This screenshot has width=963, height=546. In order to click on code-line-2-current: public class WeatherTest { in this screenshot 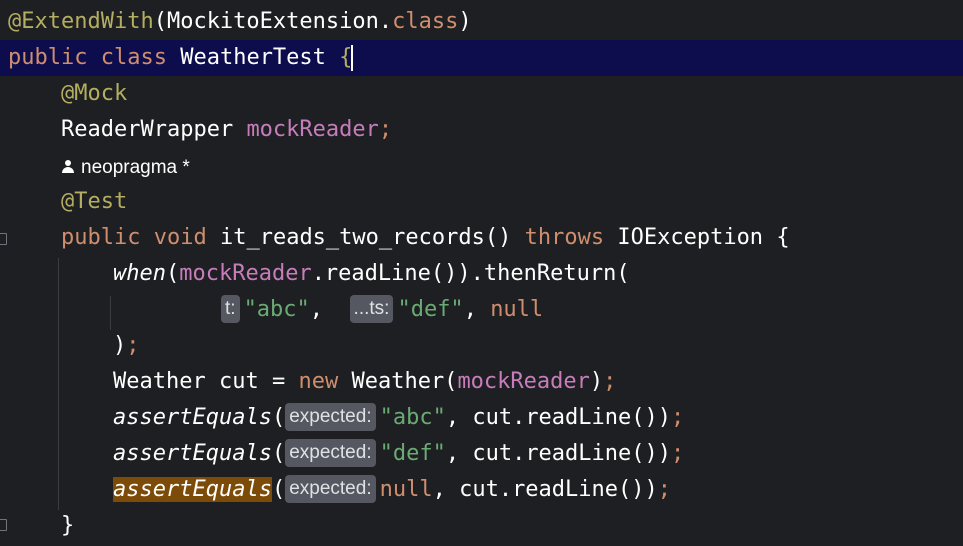, I will do `click(481, 58)`.